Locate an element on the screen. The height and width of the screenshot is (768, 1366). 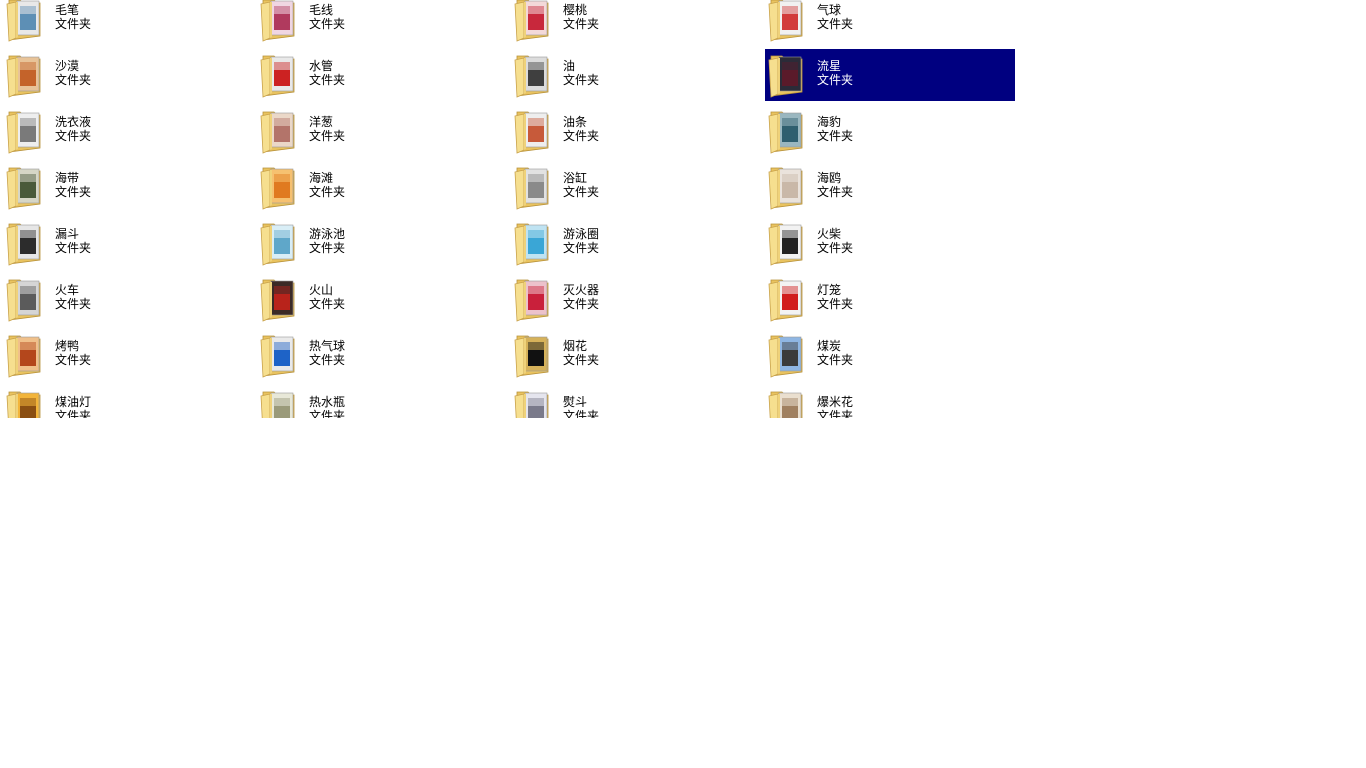
folder-item: 煤炭 文件夹 is located at coordinates (890, 355).